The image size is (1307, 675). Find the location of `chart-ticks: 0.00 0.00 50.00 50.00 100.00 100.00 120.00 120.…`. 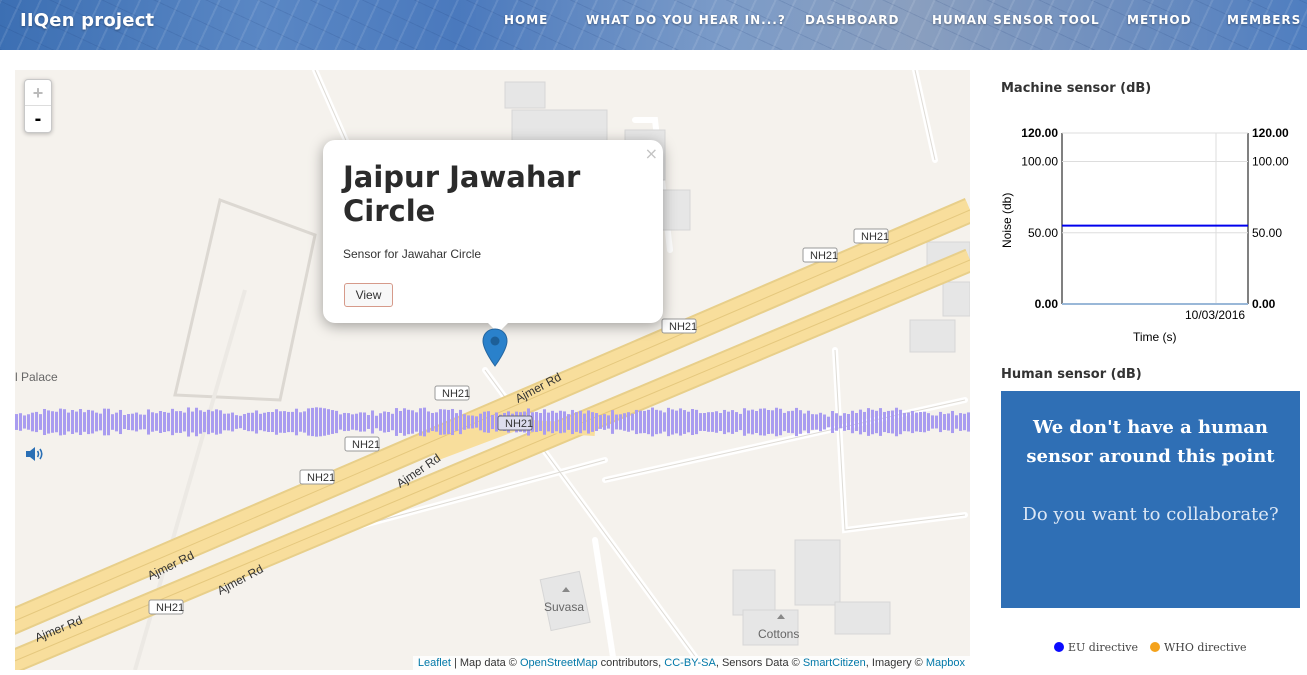

chart-ticks: 0.00 0.00 50.00 50.00 100.00 100.00 120.00 120.… is located at coordinates (1155, 218).